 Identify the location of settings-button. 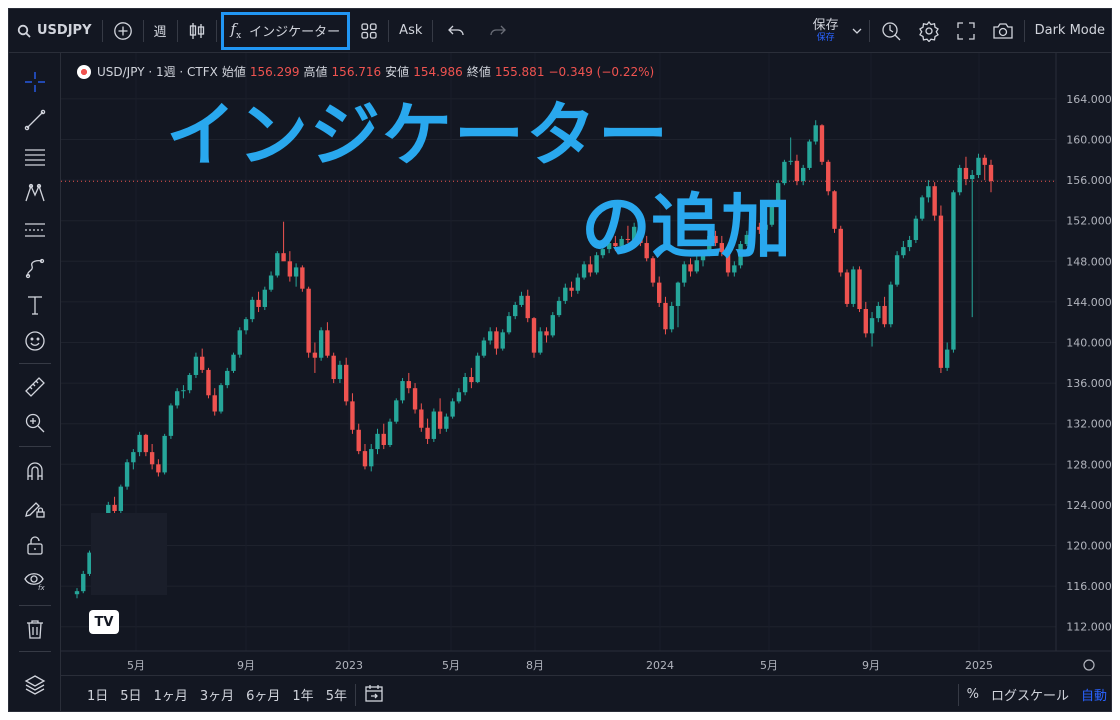
(929, 31).